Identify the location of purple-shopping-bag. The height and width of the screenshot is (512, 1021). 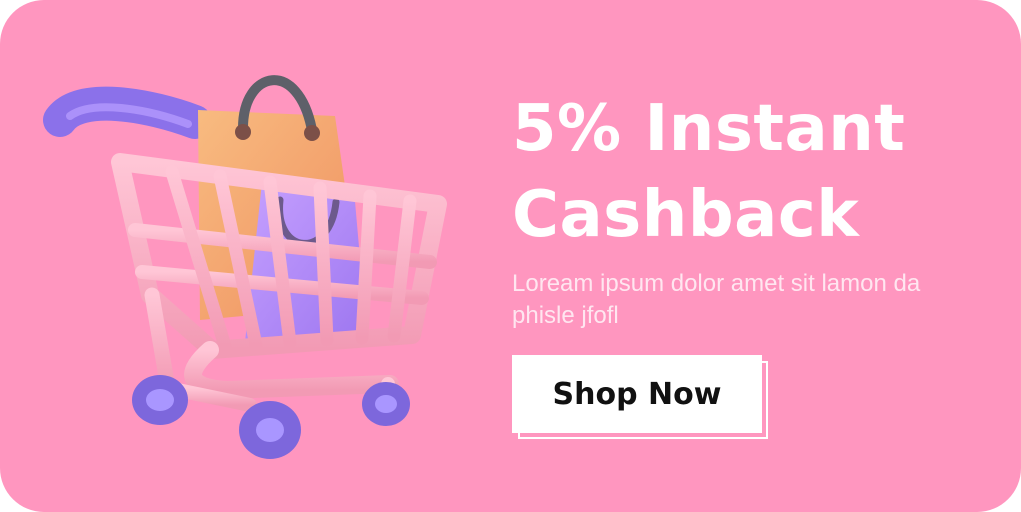
(306, 262).